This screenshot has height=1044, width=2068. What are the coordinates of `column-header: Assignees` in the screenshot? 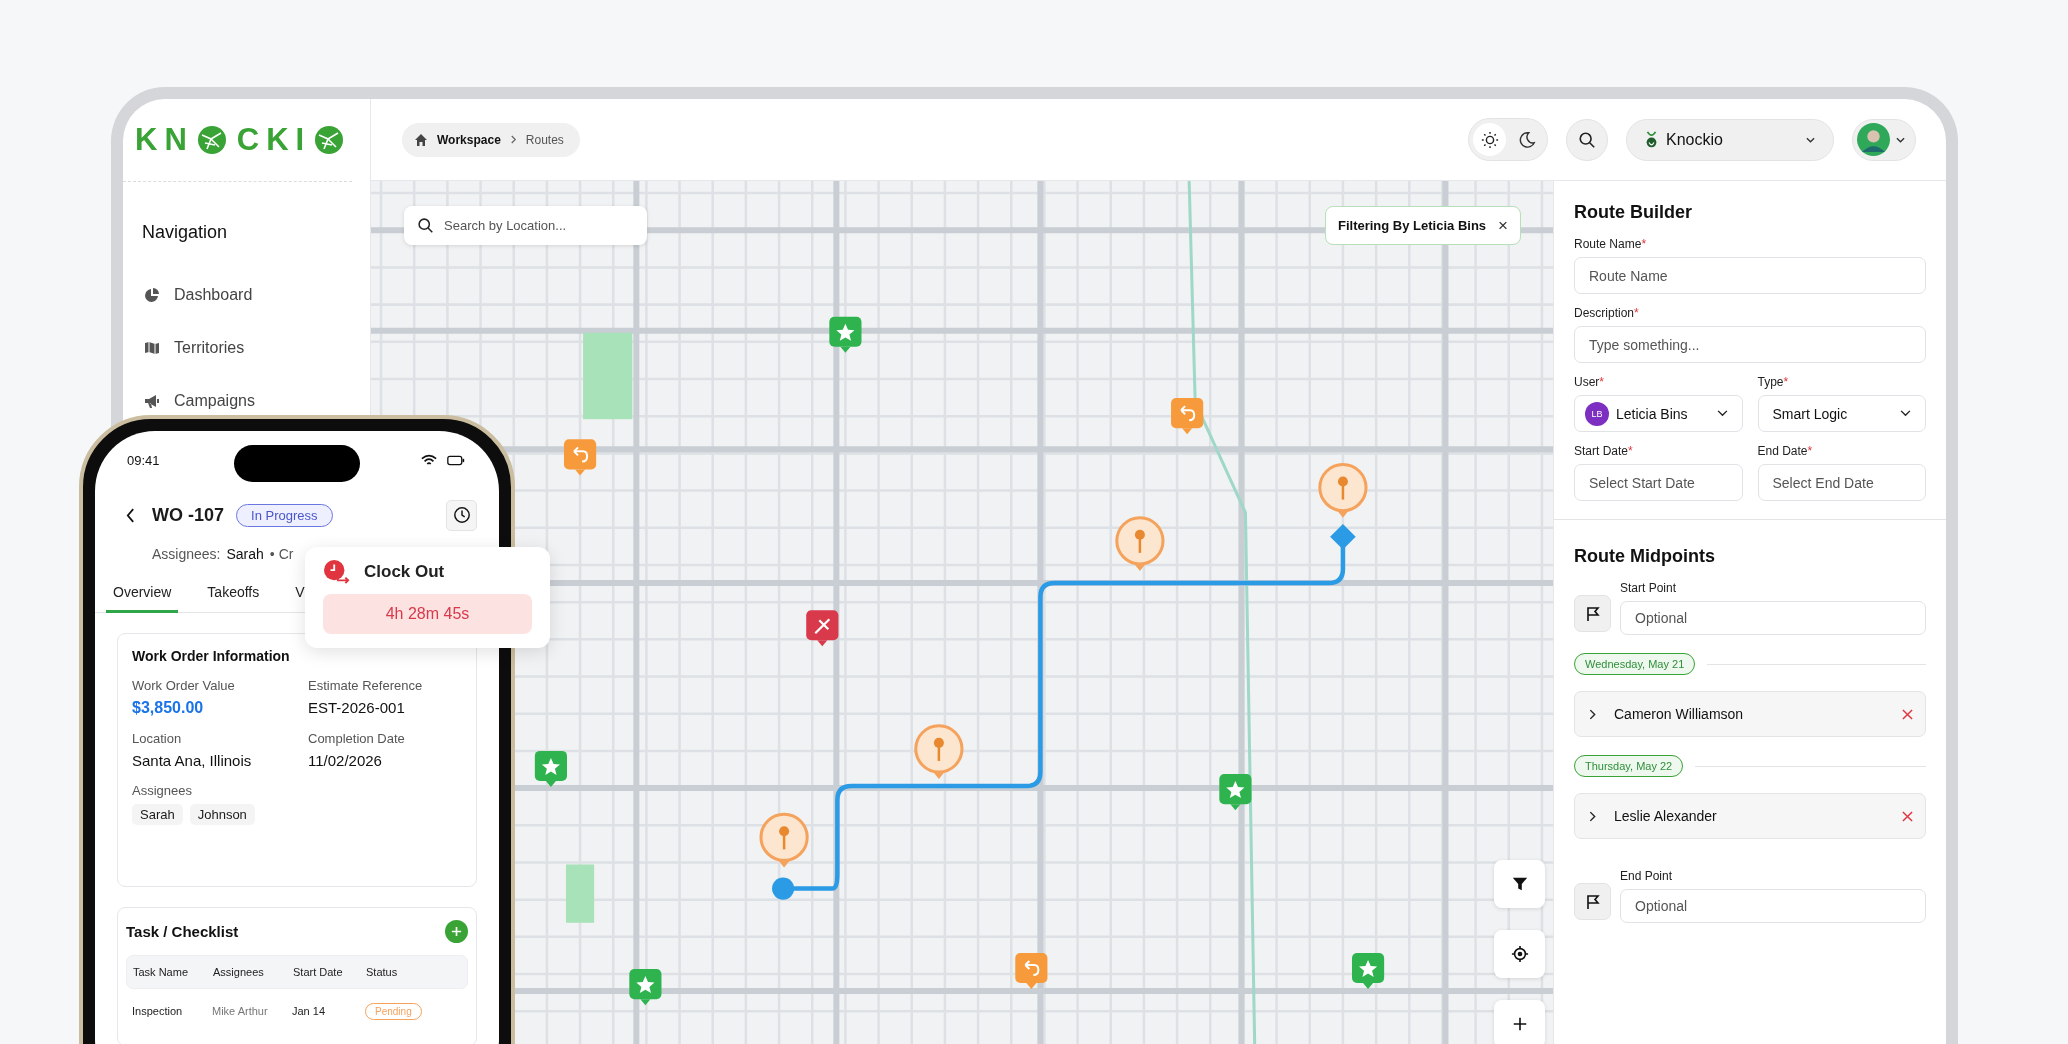 It's located at (239, 972).